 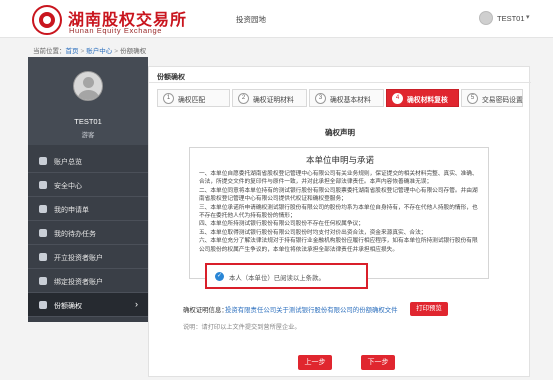 I want to click on declaration-line: 五、本单位取得测试银行股份有限公司股份时均支付对价出资合法，资金来源真实、合法；, so click(x=313, y=232).